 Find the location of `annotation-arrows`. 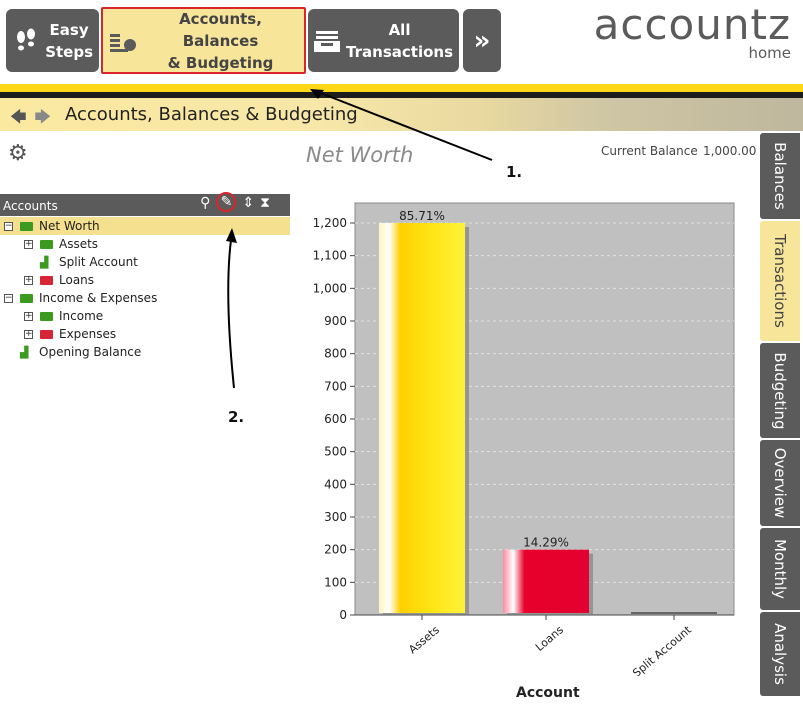

annotation-arrows is located at coordinates (359, 239).